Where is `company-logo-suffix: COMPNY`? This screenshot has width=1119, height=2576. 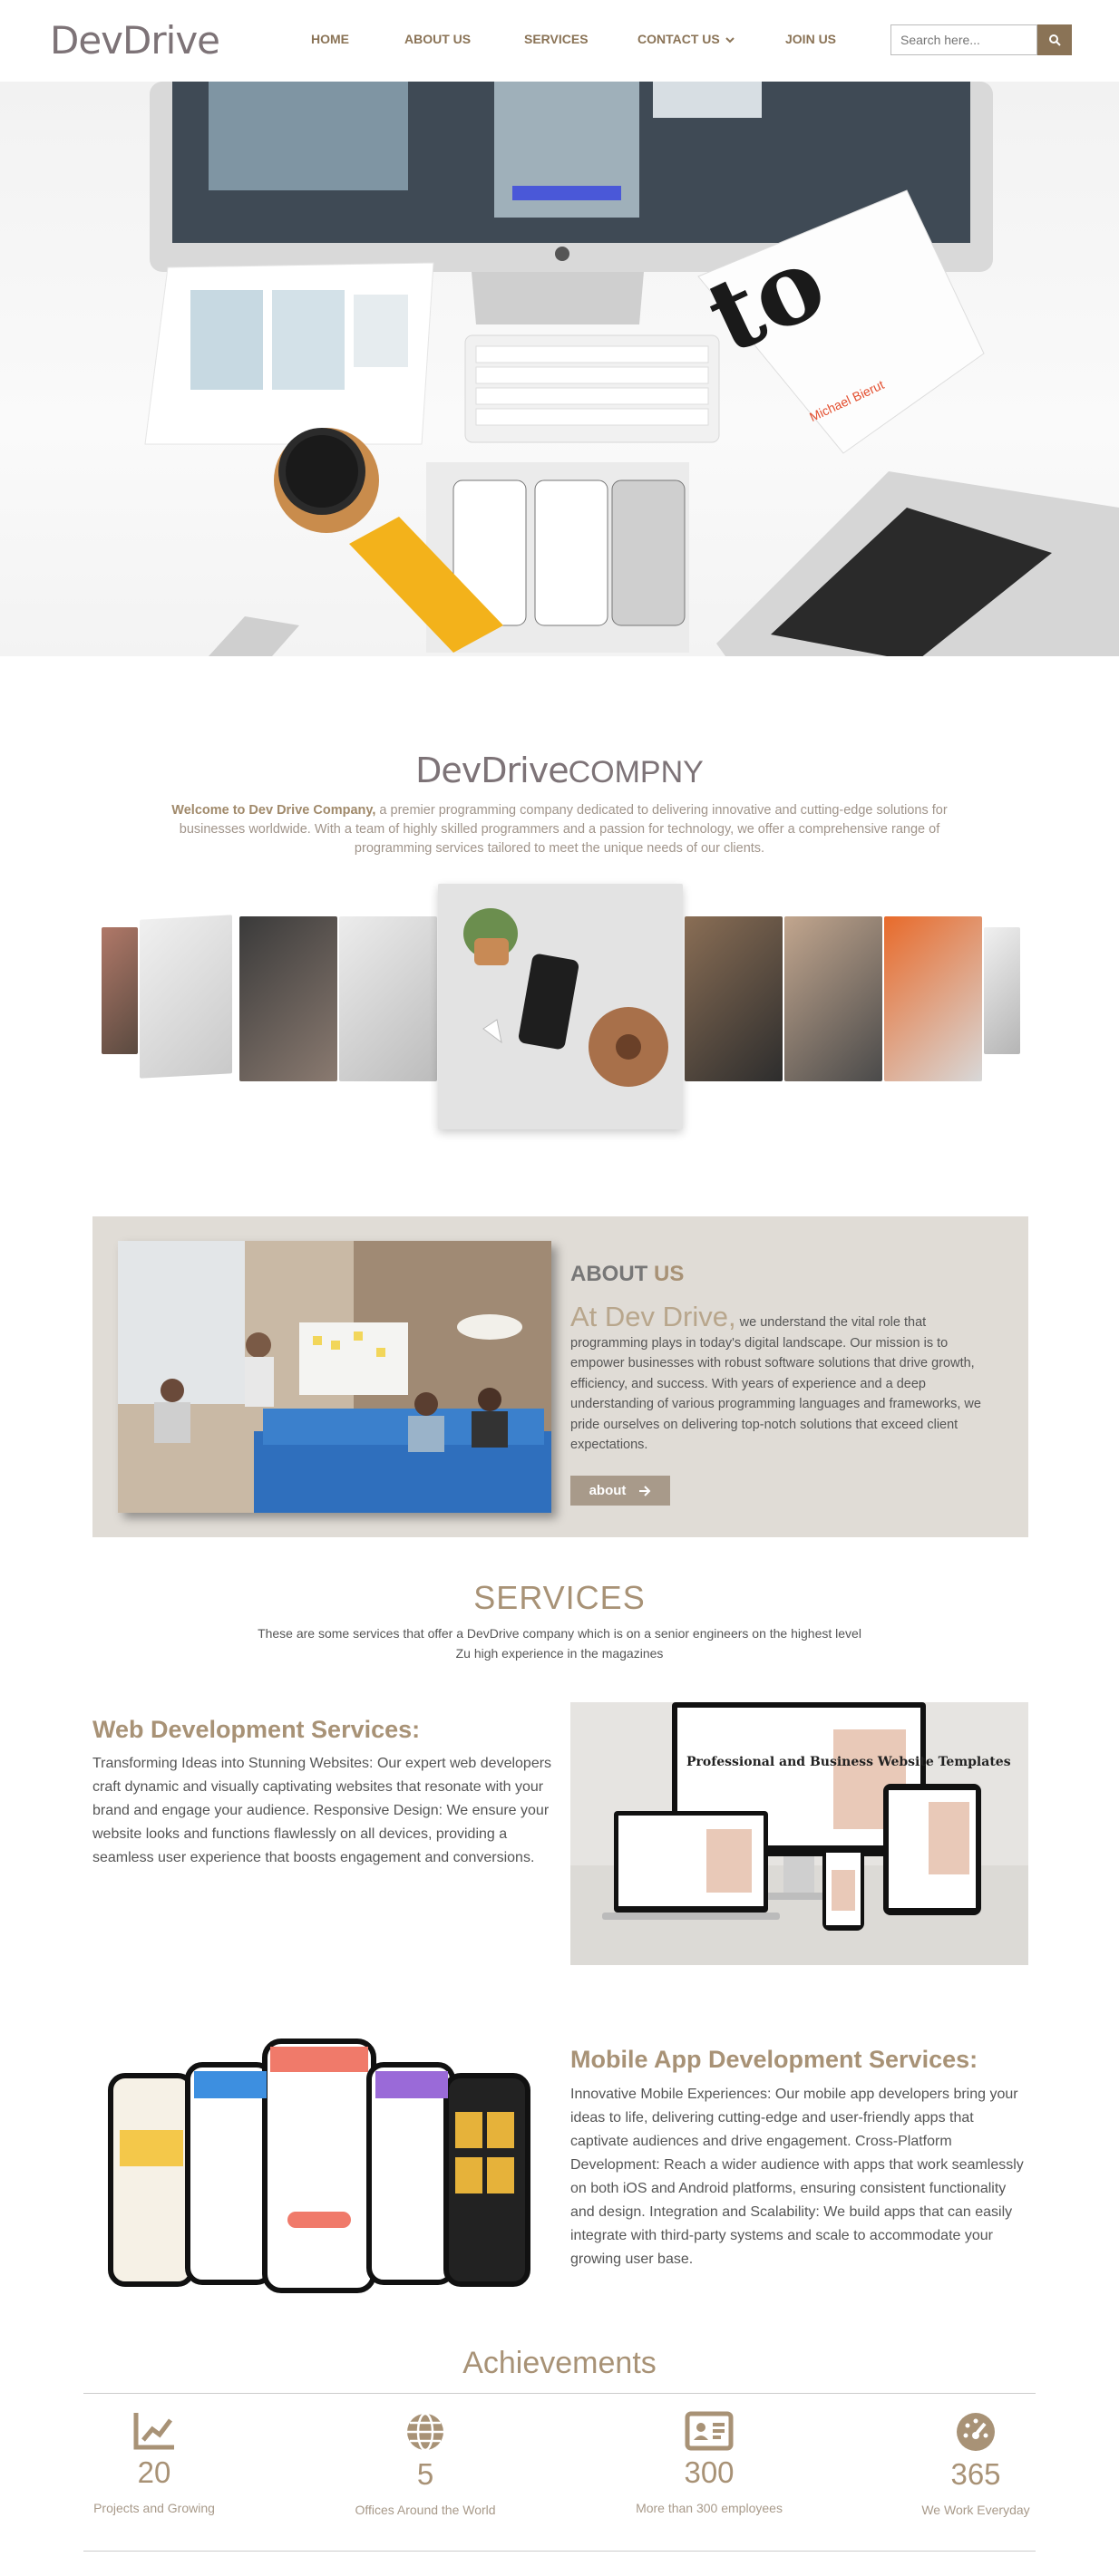
company-logo-suffix: COMPNY is located at coordinates (636, 772).